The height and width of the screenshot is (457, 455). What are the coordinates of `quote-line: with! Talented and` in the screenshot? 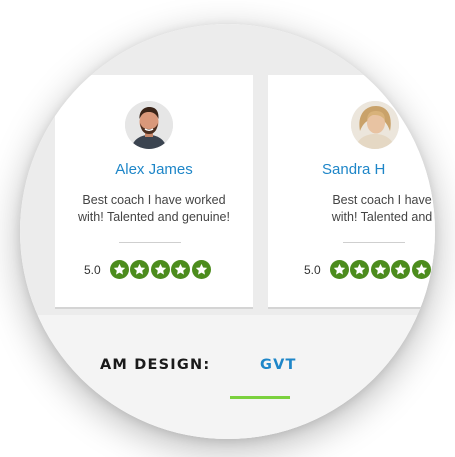 It's located at (382, 217).